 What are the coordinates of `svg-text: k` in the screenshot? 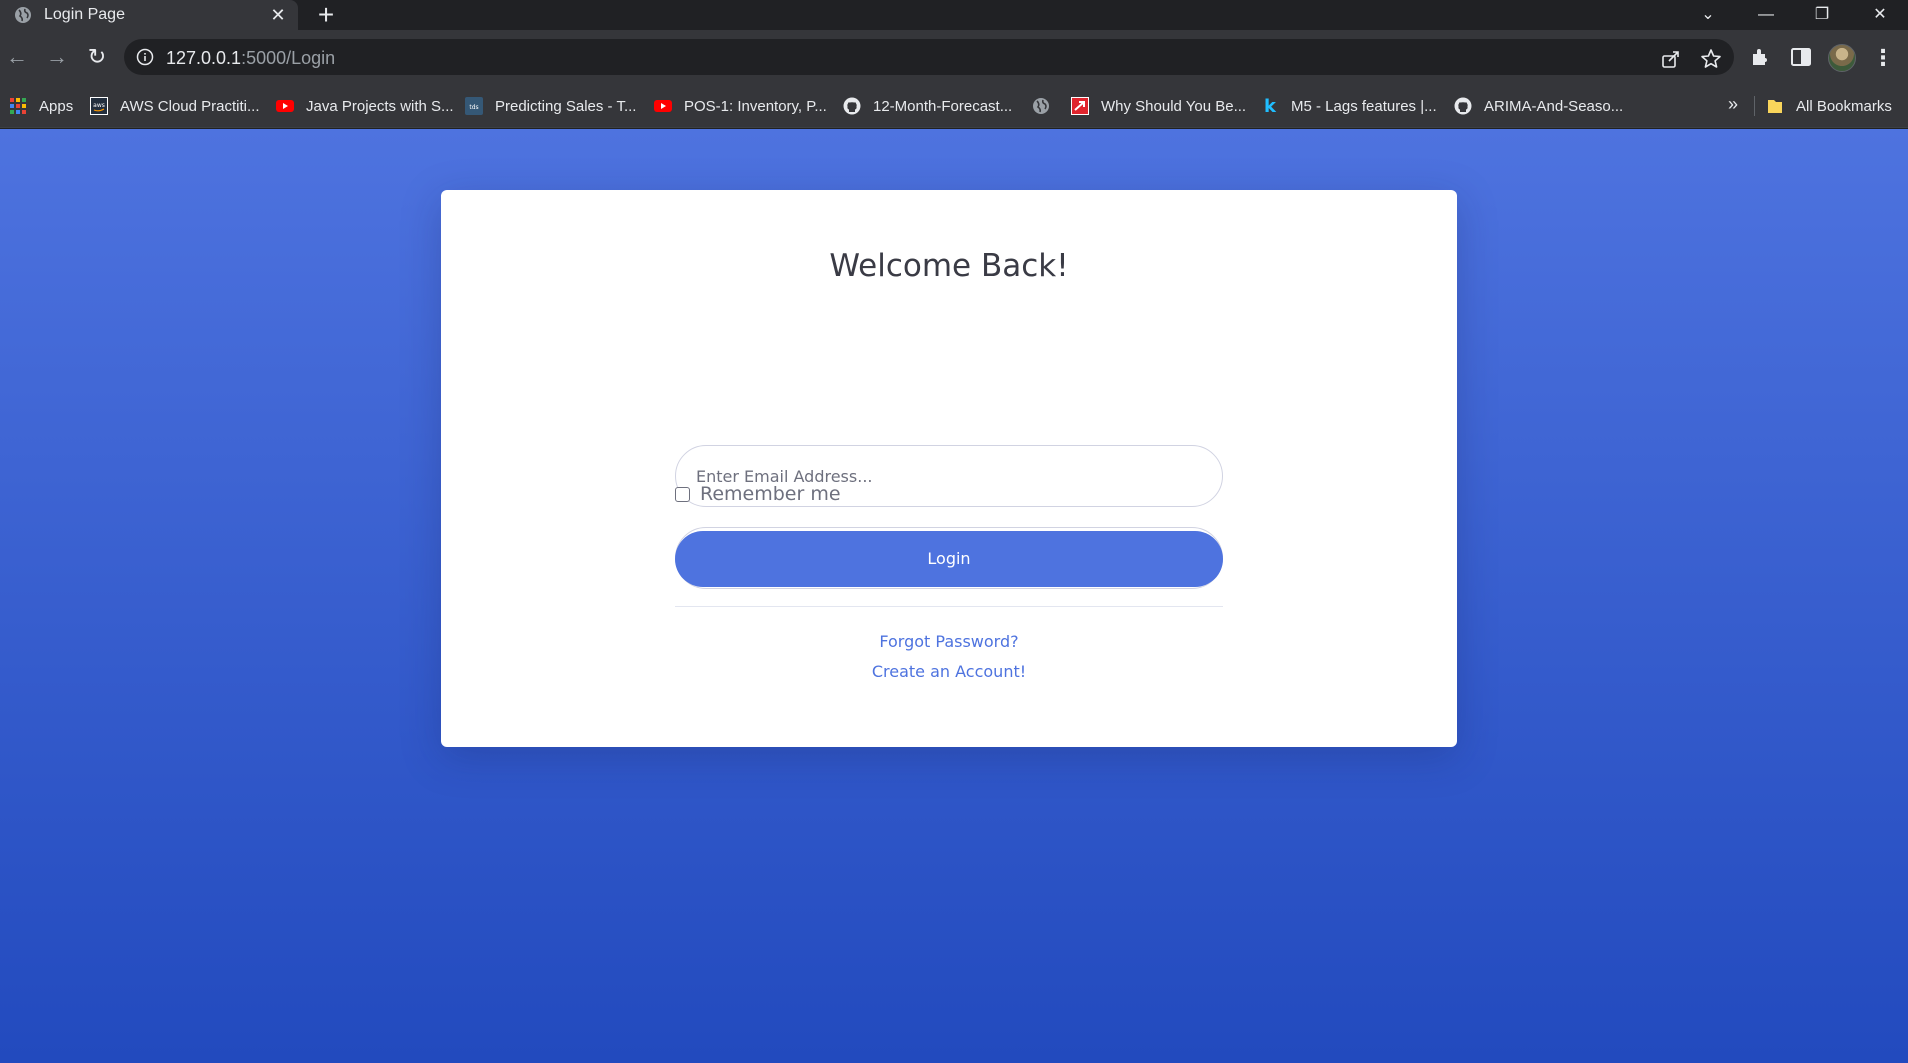 It's located at (1270, 106).